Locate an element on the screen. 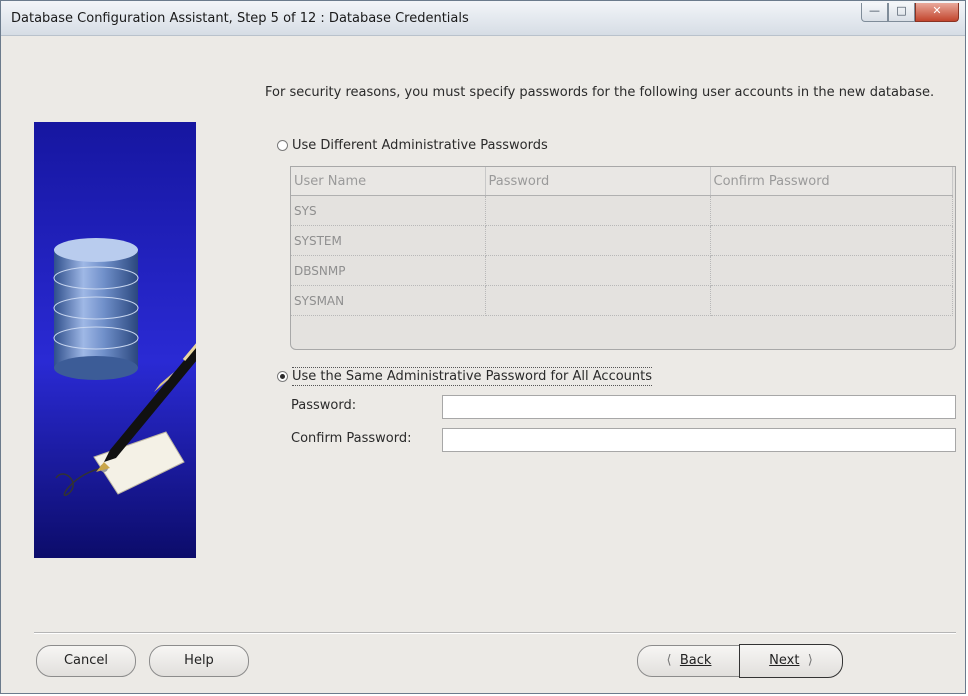  next-label: Next is located at coordinates (784, 660).